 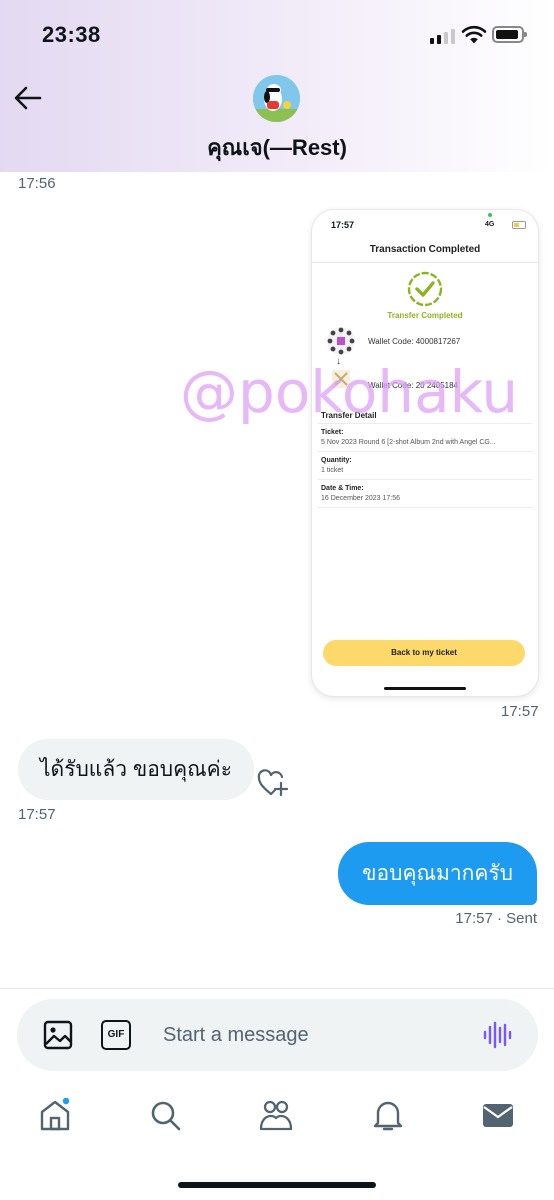 I want to click on voice-wave-icon, so click(x=497, y=1035).